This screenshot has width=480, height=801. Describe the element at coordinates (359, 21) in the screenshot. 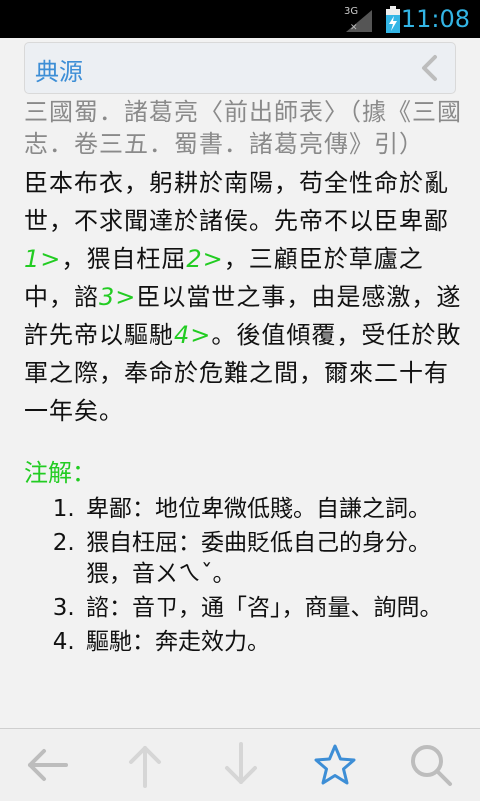

I see `signal-icon: ✕` at that location.